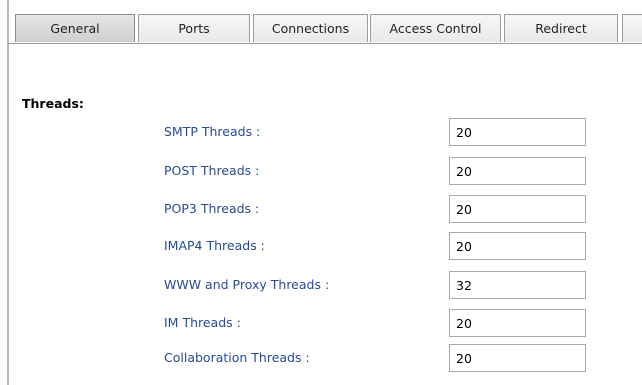 This screenshot has height=385, width=642. I want to click on post-threads-label: POST Threads :, so click(212, 170).